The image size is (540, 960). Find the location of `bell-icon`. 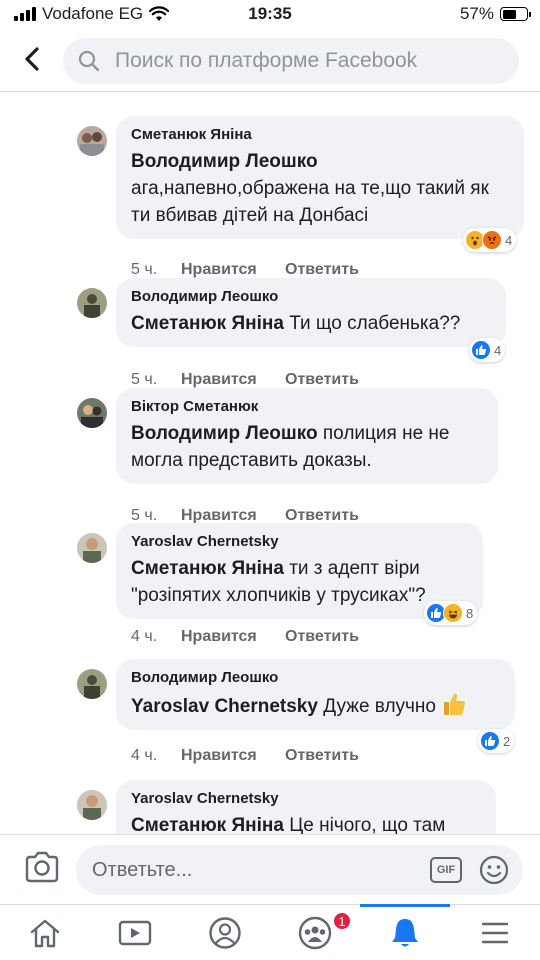

bell-icon is located at coordinates (405, 932).